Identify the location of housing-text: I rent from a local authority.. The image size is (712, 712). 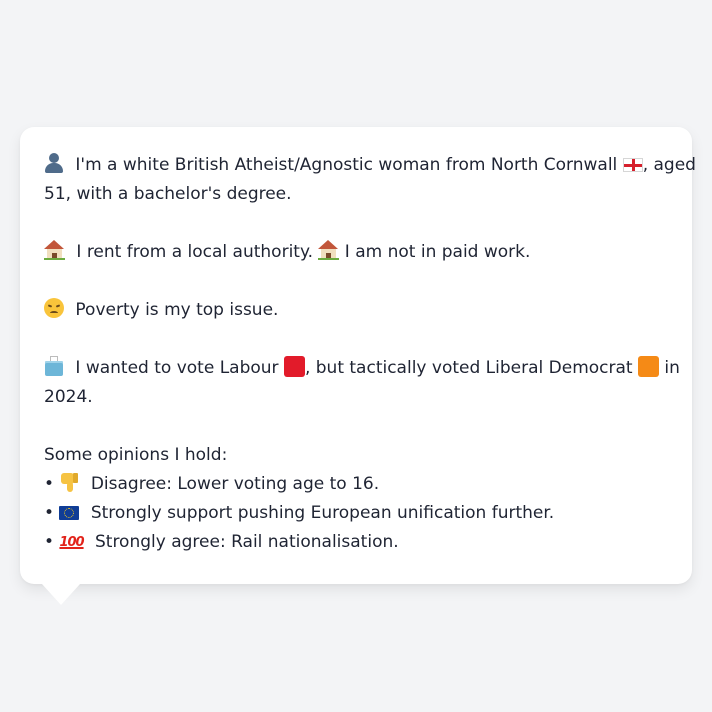
(195, 252).